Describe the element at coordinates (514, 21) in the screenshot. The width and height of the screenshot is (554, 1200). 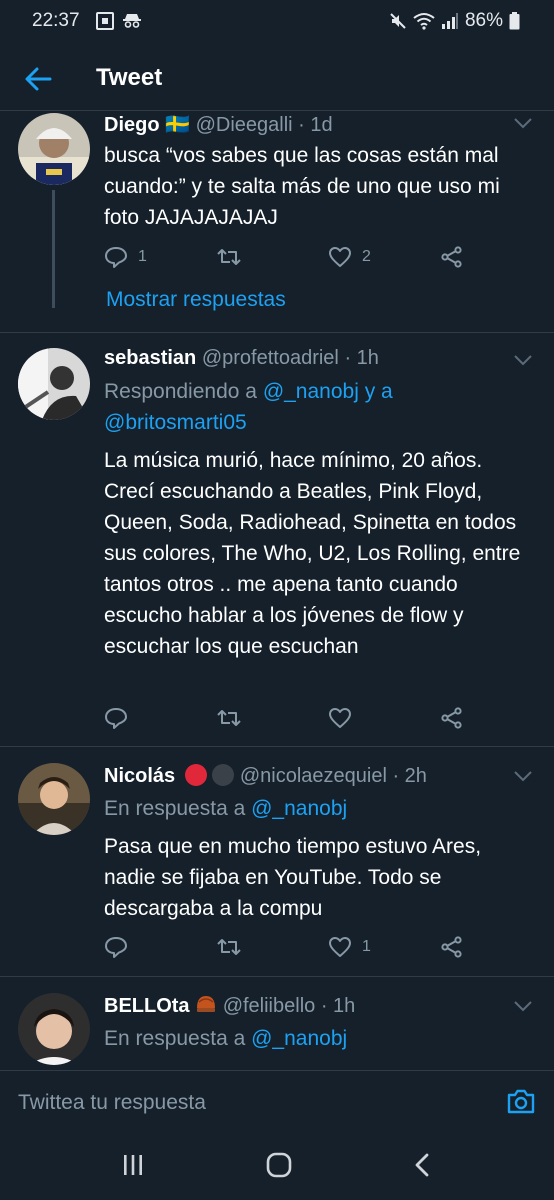
I see `battery-icon` at that location.